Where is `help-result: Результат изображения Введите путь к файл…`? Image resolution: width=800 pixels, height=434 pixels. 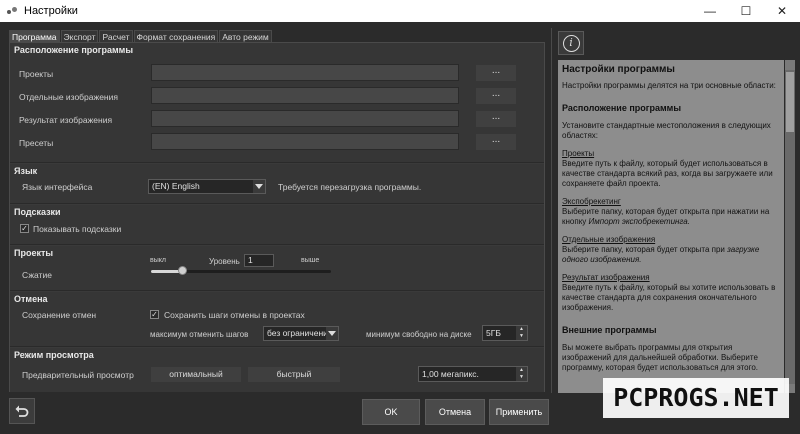
help-result: Результат изображения Введите путь к файл… is located at coordinates (671, 293).